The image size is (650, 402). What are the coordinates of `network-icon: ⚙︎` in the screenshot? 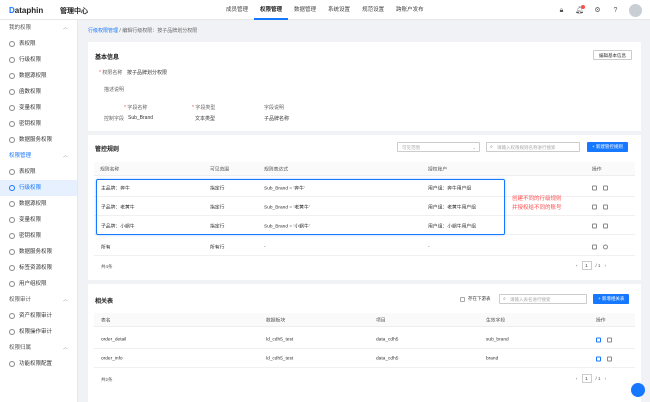 It's located at (597, 10).